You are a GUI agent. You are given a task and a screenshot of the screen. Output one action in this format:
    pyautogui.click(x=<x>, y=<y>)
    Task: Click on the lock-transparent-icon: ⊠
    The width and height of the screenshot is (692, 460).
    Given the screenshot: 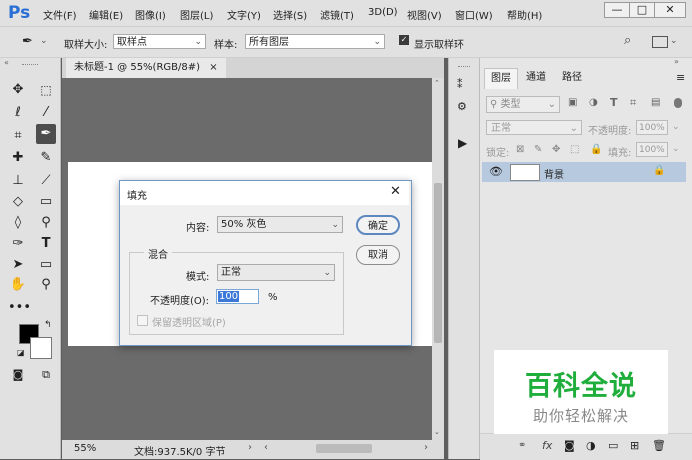 What is the action you would take?
    pyautogui.click(x=520, y=149)
    